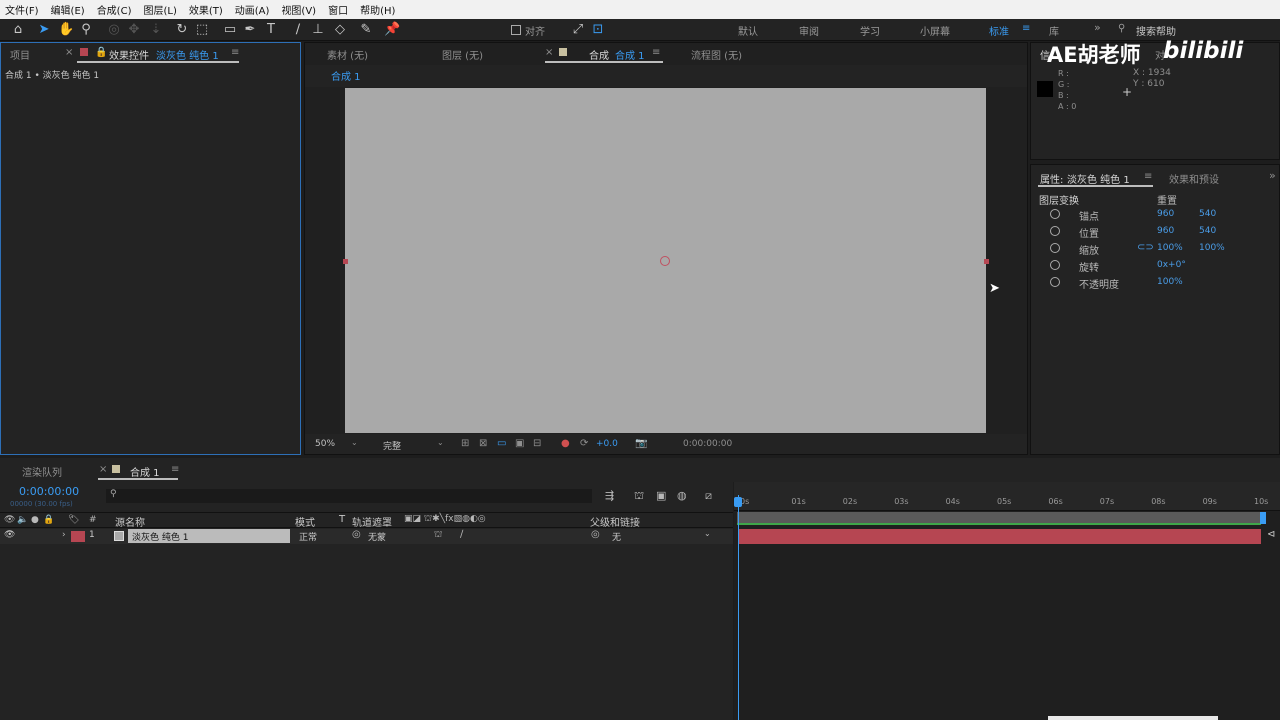  What do you see at coordinates (537, 443) in the screenshot?
I see `monitor-icon: ⊟` at bounding box center [537, 443].